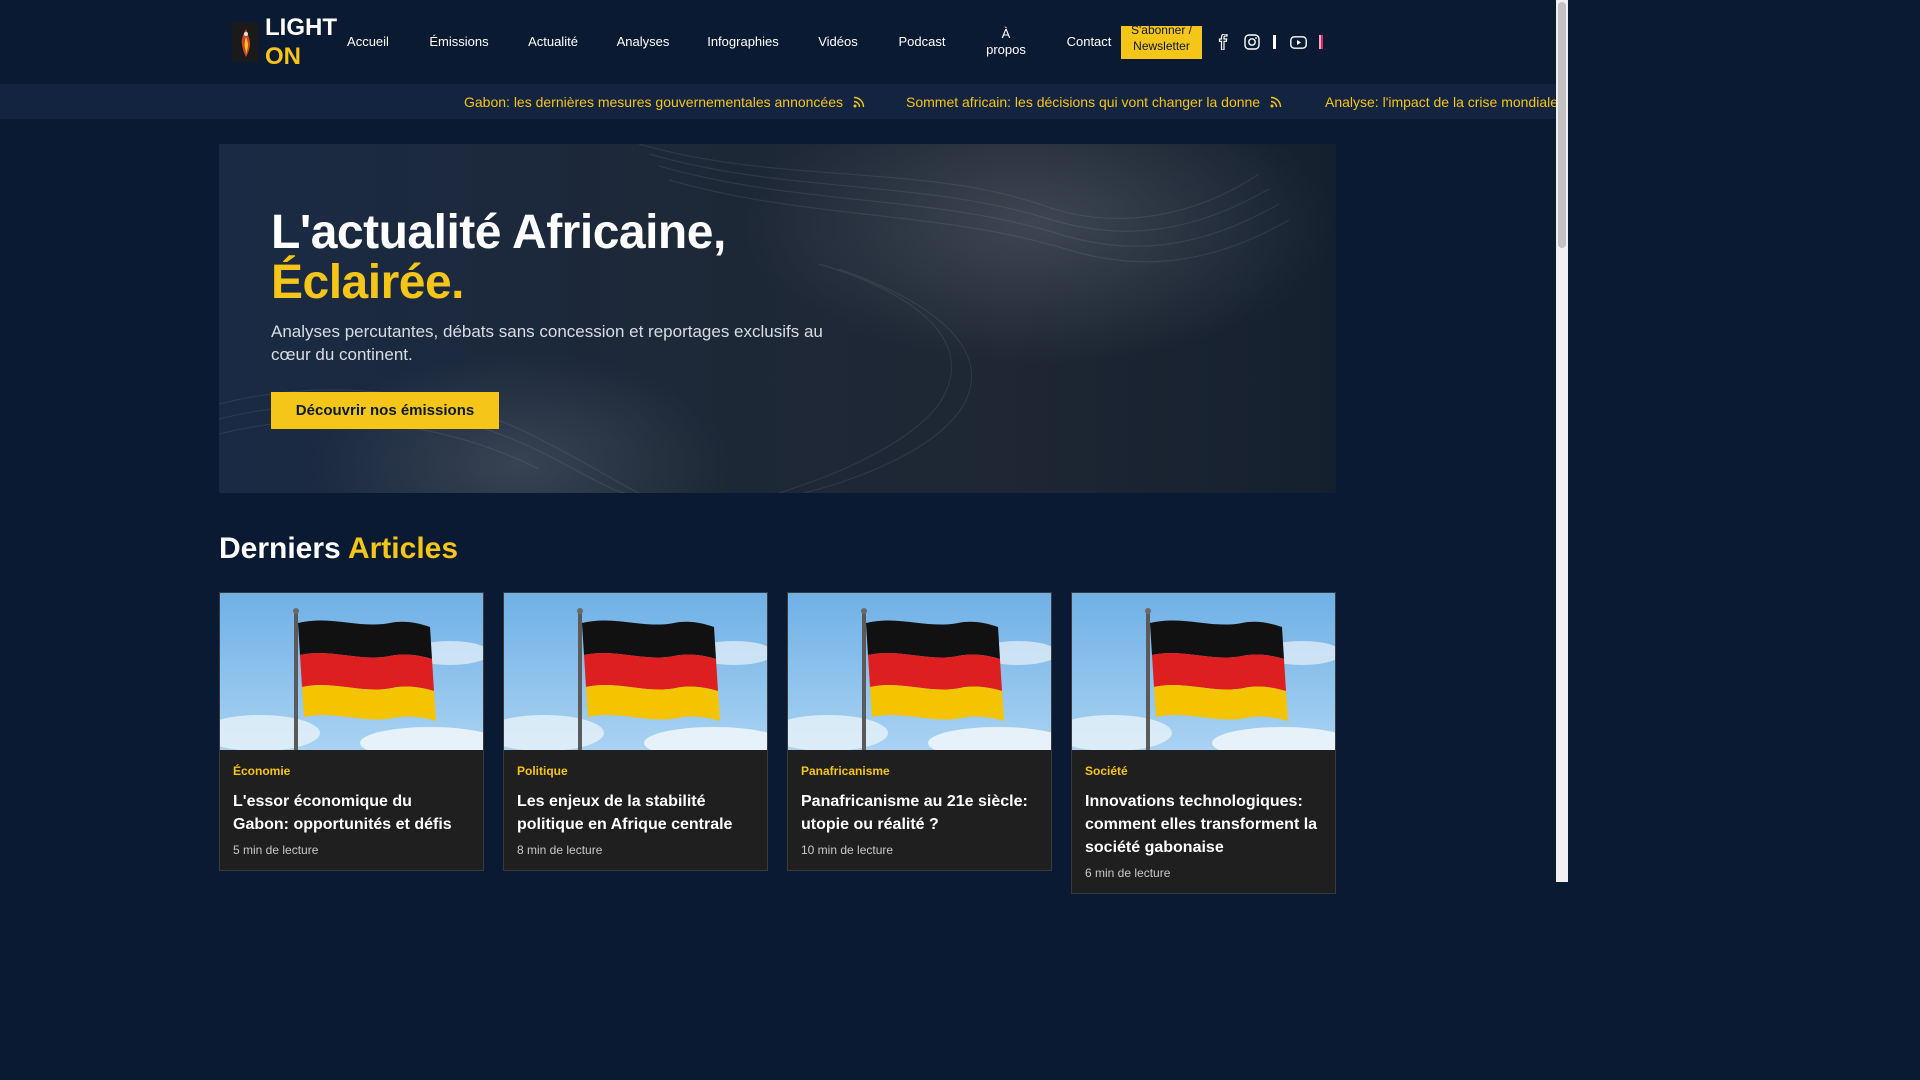  Describe the element at coordinates (245, 42) in the screenshot. I see `logo-flame-icon` at that location.